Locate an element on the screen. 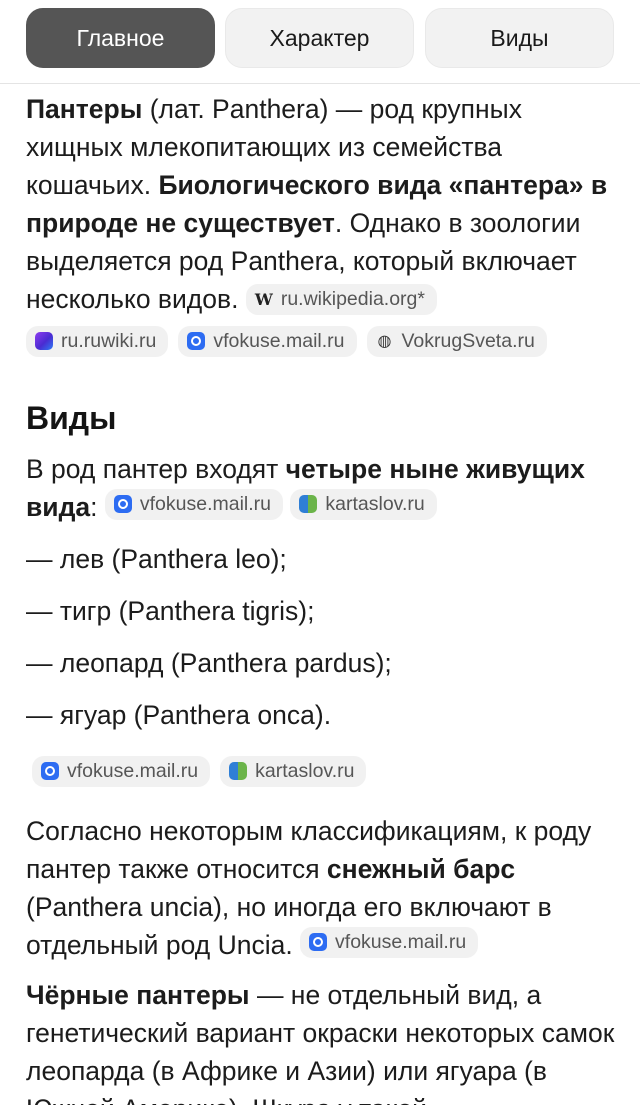 The height and width of the screenshot is (1105, 640). tab-bar: Главное Характер Виды is located at coordinates (320, 42).